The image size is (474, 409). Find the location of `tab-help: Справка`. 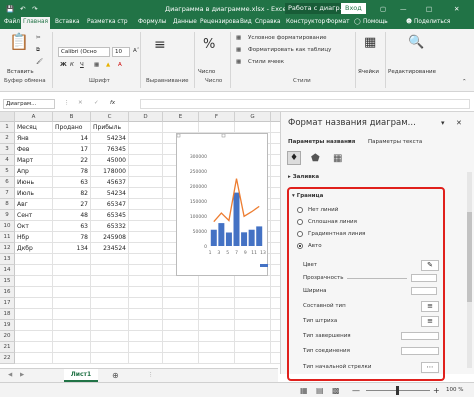

tab-help: Справка is located at coordinates (268, 22).